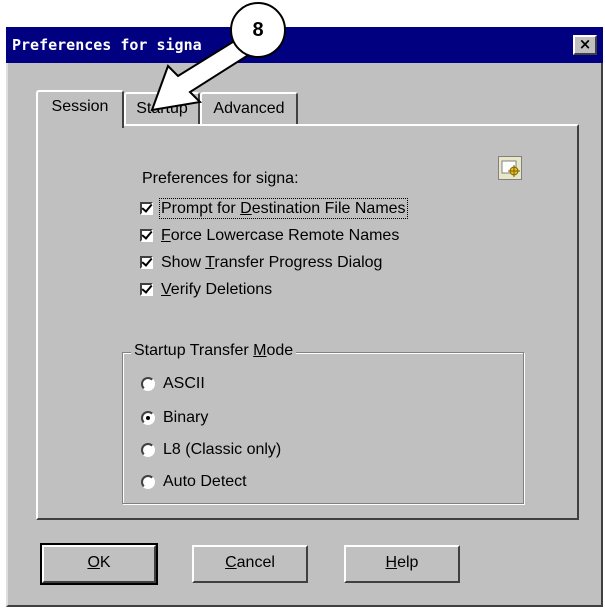 This screenshot has height=609, width=605. I want to click on mnemonic: M, so click(260, 350).